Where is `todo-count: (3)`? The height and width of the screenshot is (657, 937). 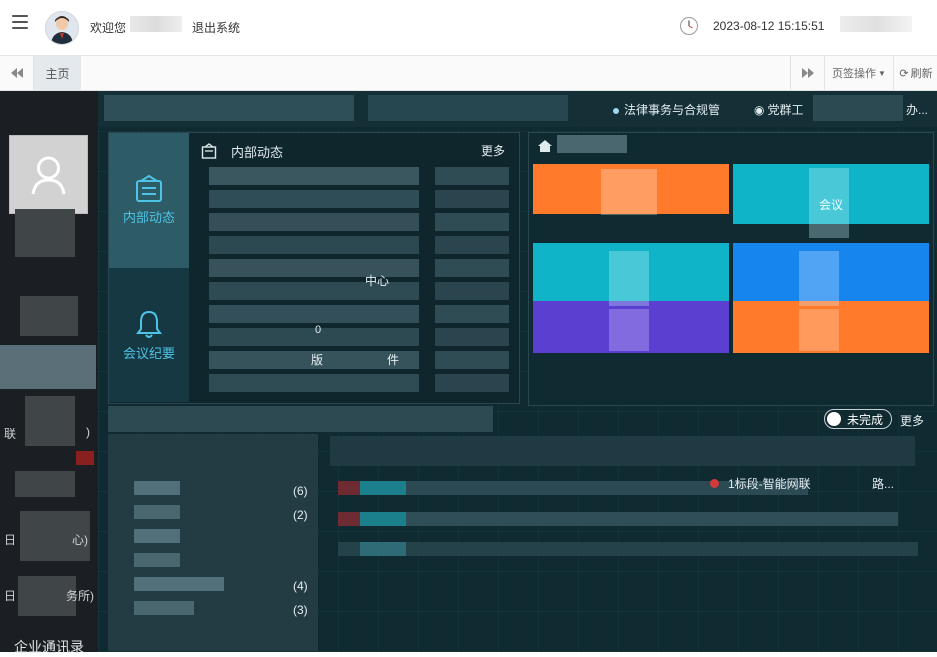 todo-count: (3) is located at coordinates (300, 610).